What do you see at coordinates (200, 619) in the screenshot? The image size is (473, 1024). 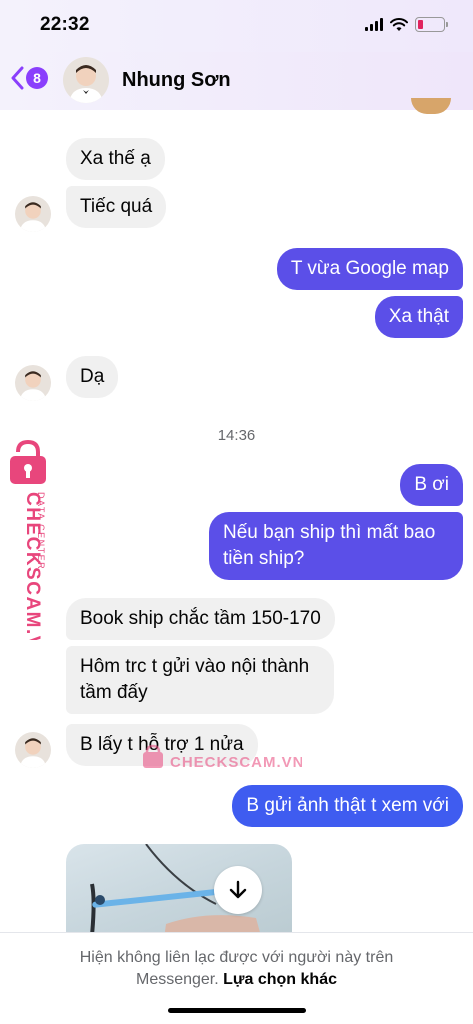 I see `incoming-message: Book ship chắc tầm 150-170` at bounding box center [200, 619].